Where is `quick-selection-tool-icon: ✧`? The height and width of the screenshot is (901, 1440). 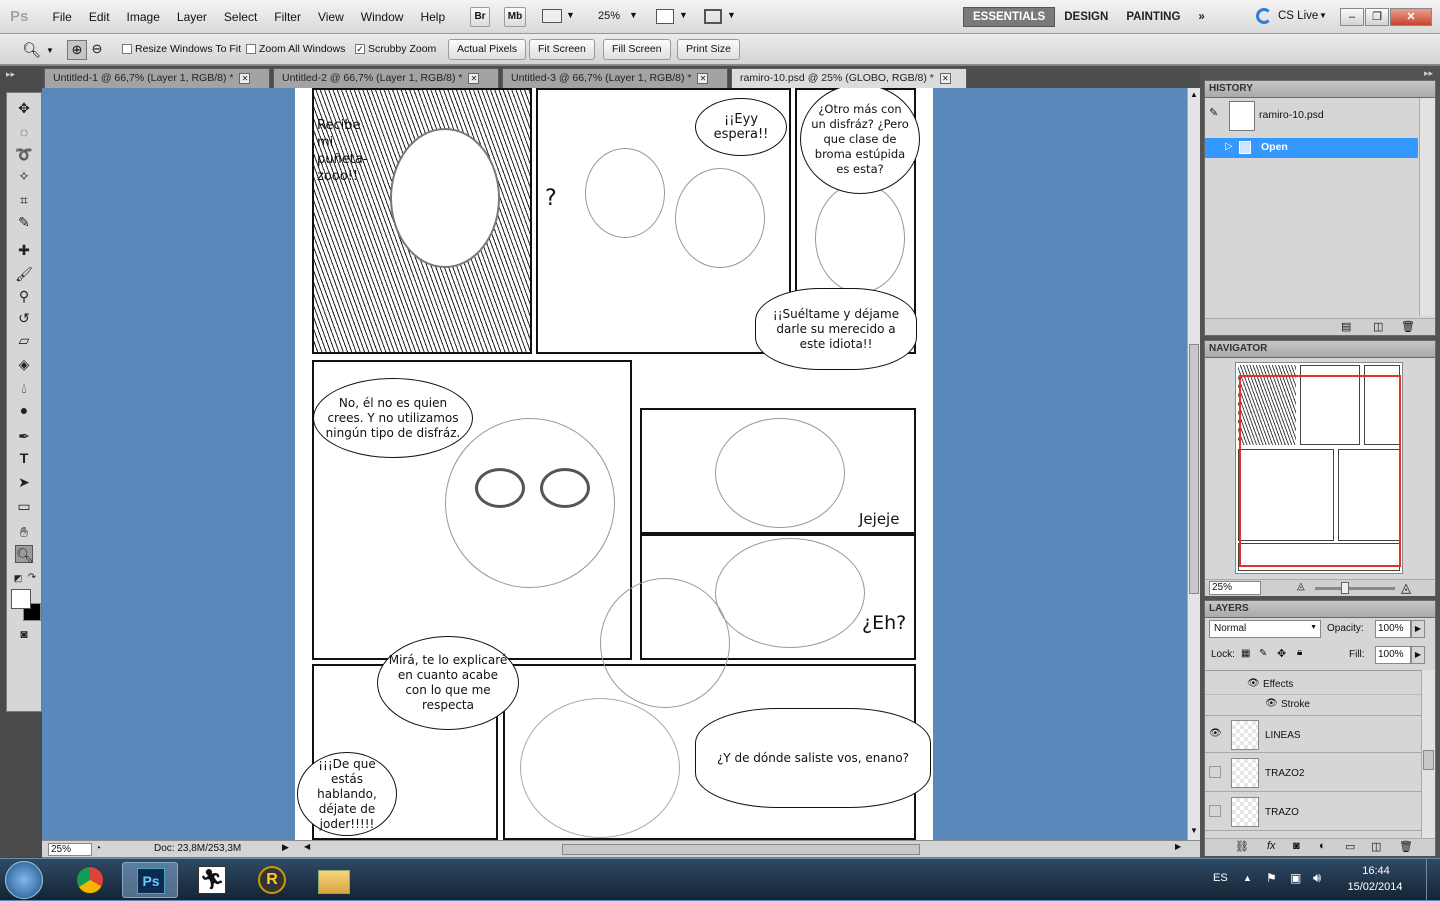 quick-selection-tool-icon: ✧ is located at coordinates (24, 176).